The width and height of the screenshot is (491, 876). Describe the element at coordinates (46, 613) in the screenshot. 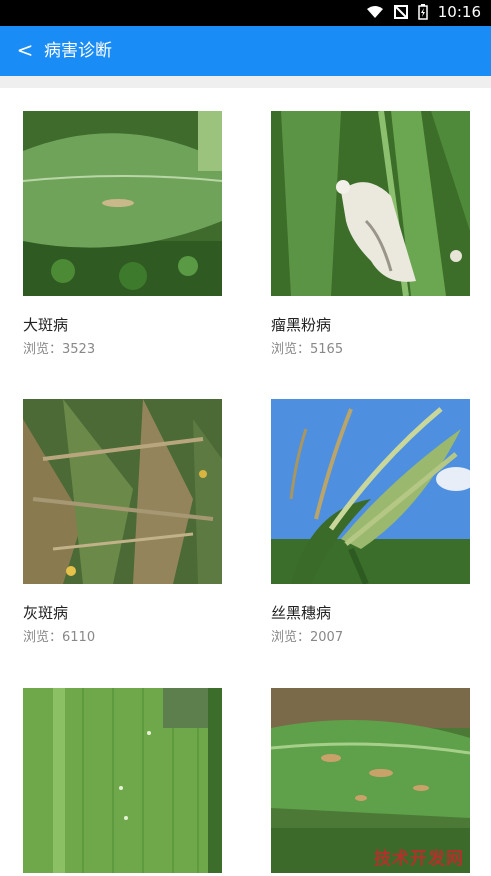

I see `disease-name: 灰斑病` at that location.